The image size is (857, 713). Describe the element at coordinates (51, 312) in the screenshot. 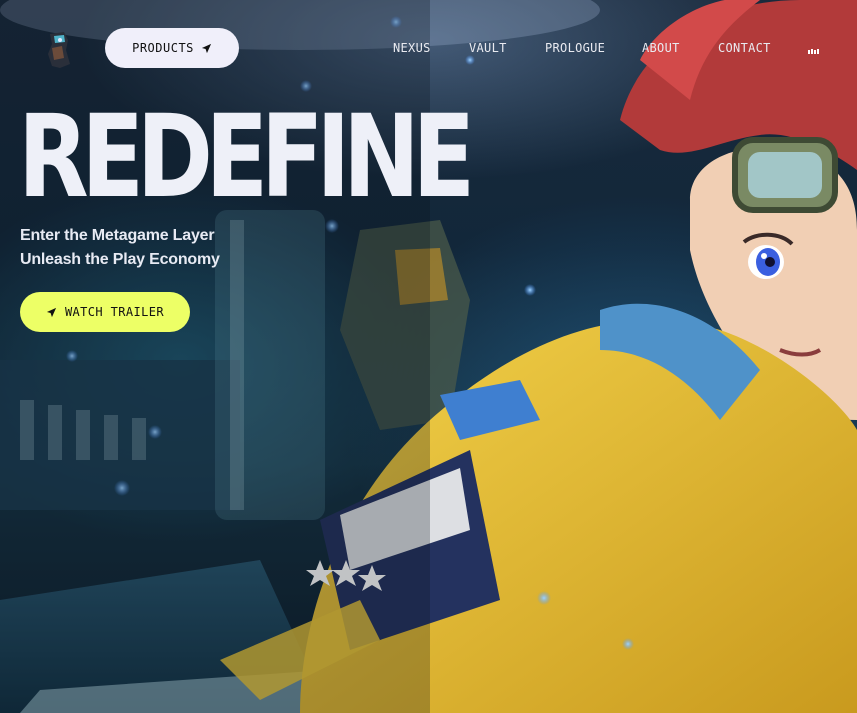

I see `send-arrow-icon` at that location.